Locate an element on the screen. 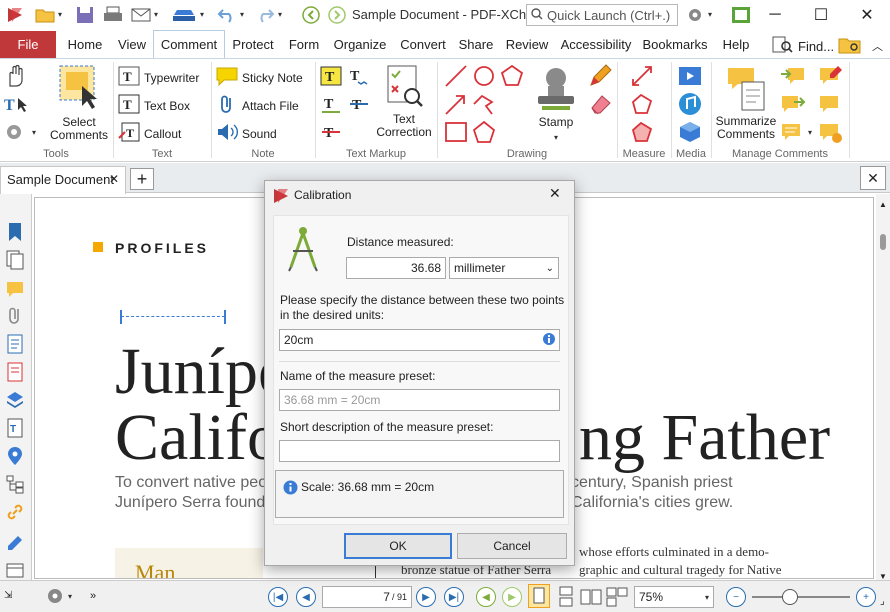 Image resolution: width=890 pixels, height=612 pixels. undo-icon is located at coordinates (227, 15).